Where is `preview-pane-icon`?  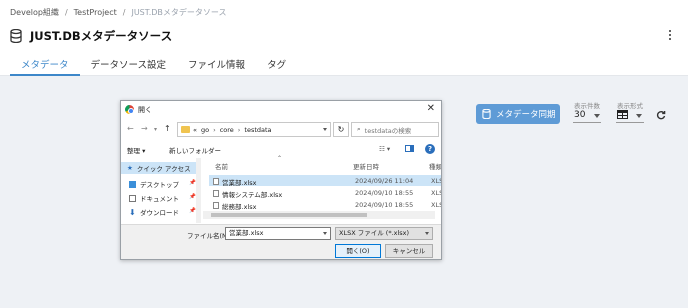
preview-pane-icon is located at coordinates (409, 149).